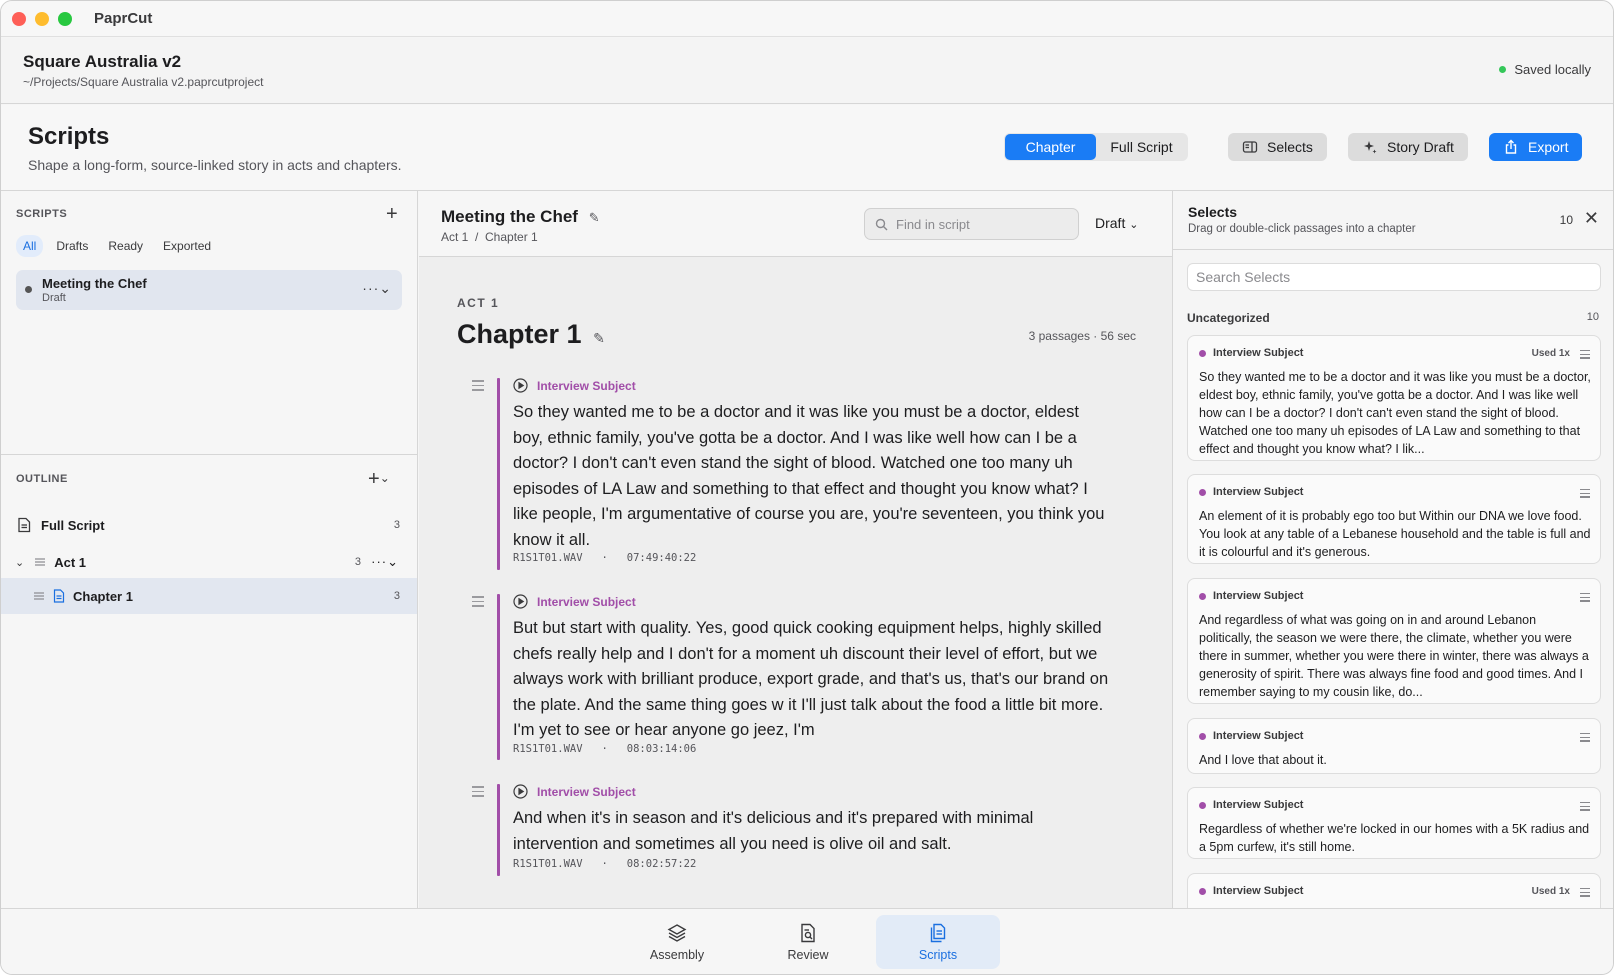 Image resolution: width=1614 pixels, height=975 pixels. I want to click on act-label: ACT 1, so click(478, 303).